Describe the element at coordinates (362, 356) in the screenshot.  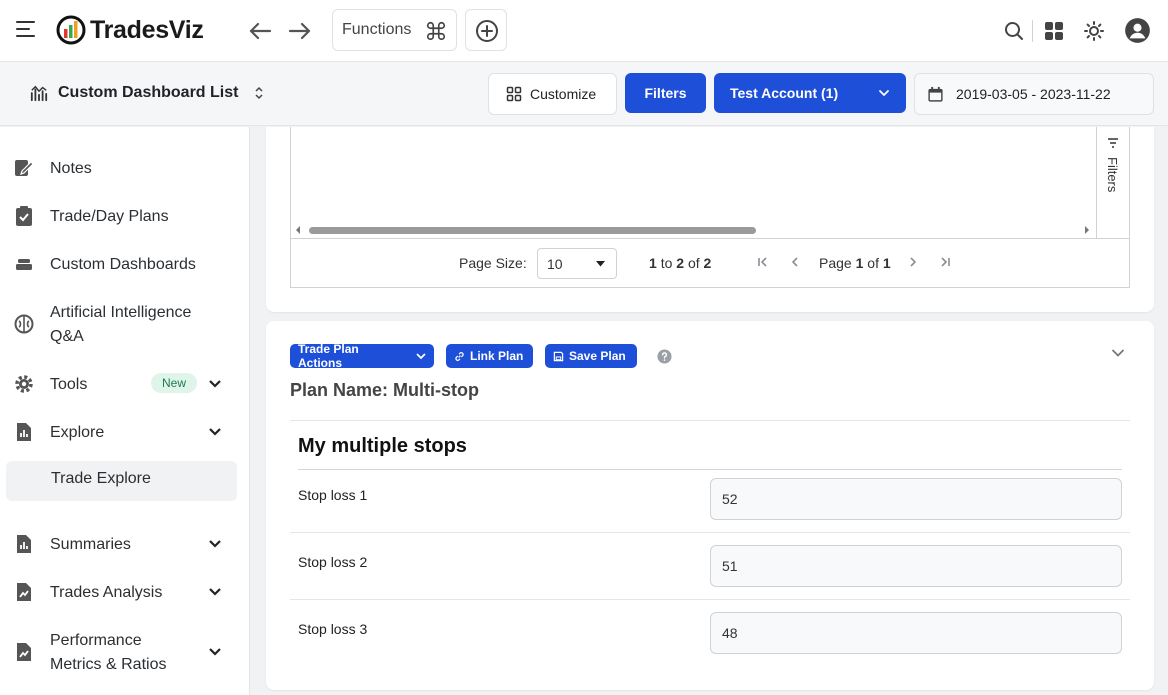
I see `trade-plan-actions-button: Trade Plan Actions` at that location.